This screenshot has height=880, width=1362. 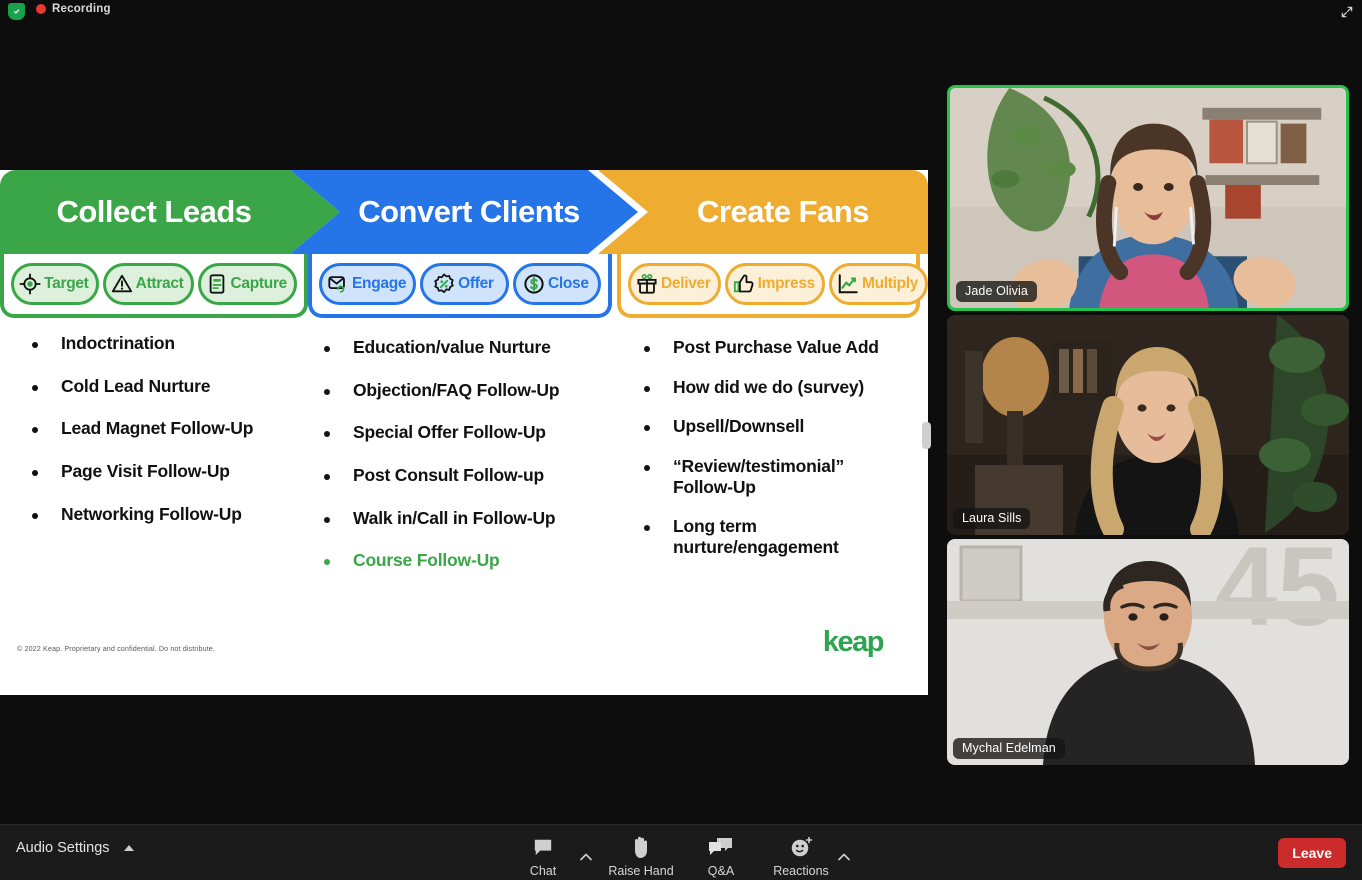 I want to click on participant-name-label: Mychal Edelman, so click(x=1009, y=748).